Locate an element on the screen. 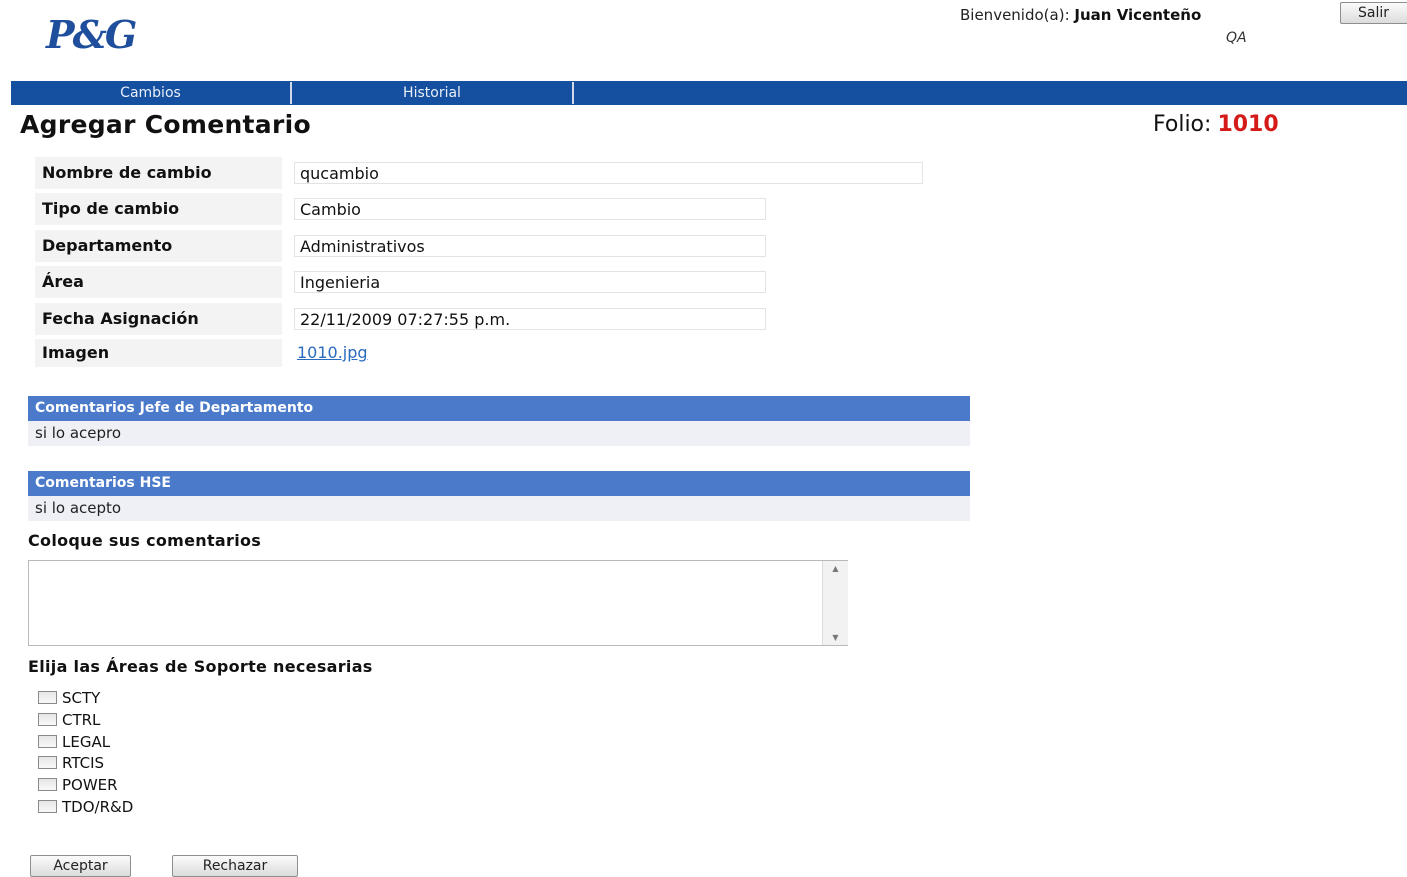 The image size is (1407, 877). checkbox-label: RTCIS is located at coordinates (83, 763).